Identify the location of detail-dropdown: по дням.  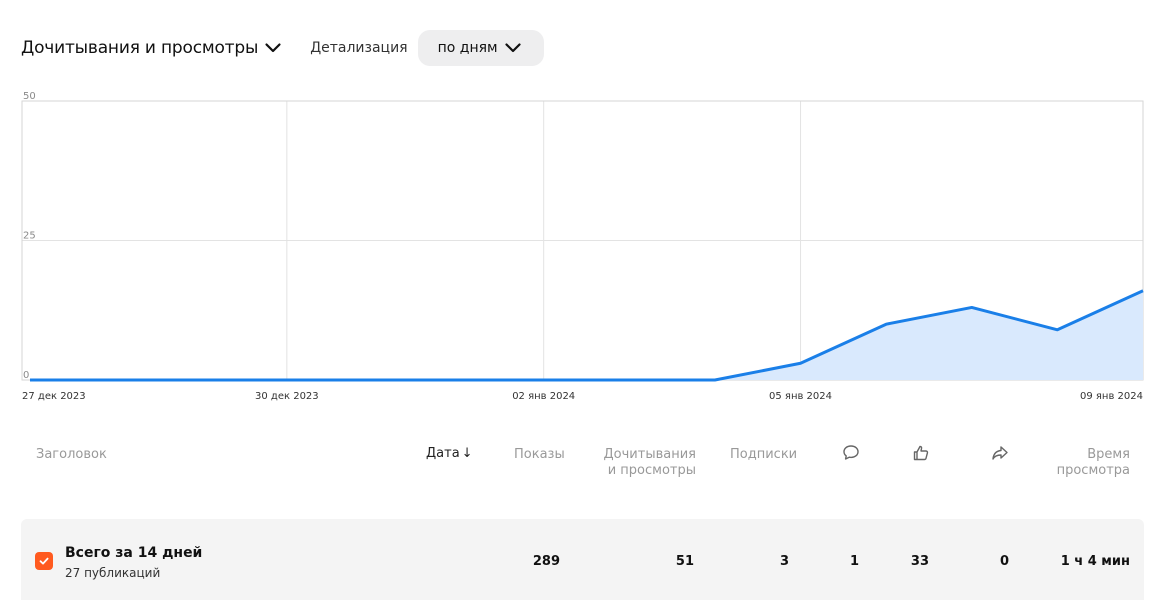
(480, 48).